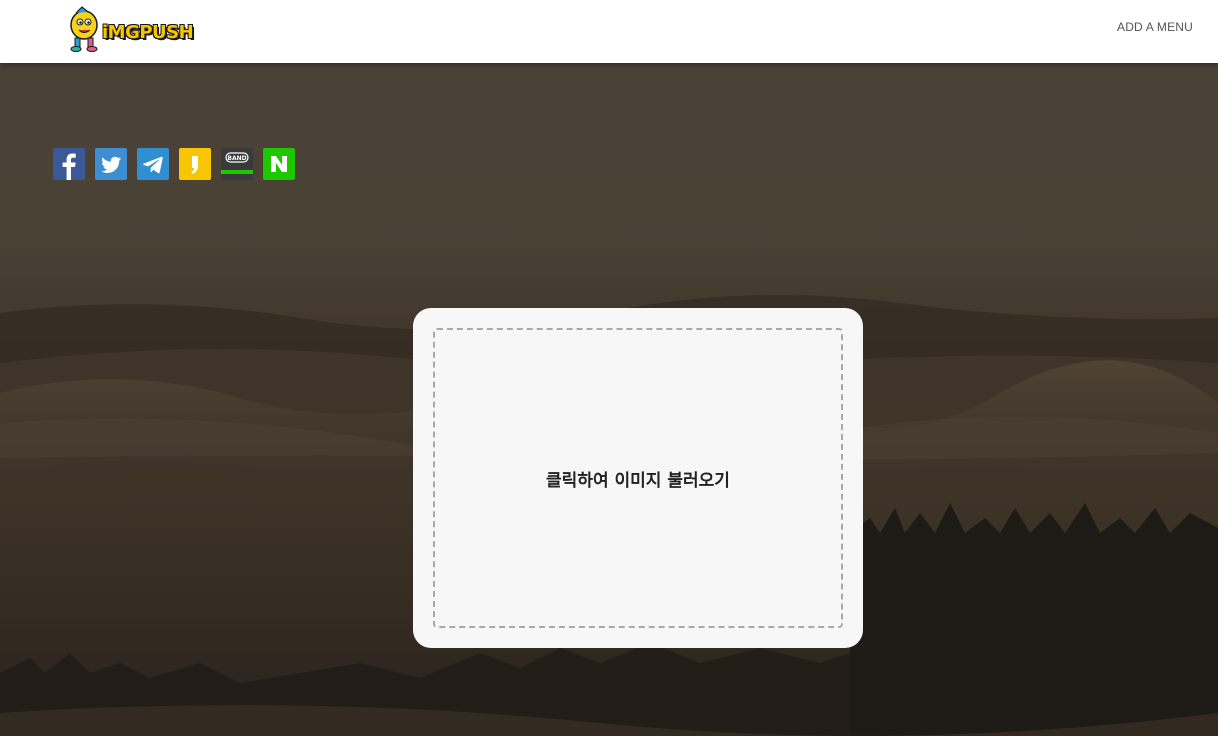  Describe the element at coordinates (236, 158) in the screenshot. I see `svg-text: BAND` at that location.